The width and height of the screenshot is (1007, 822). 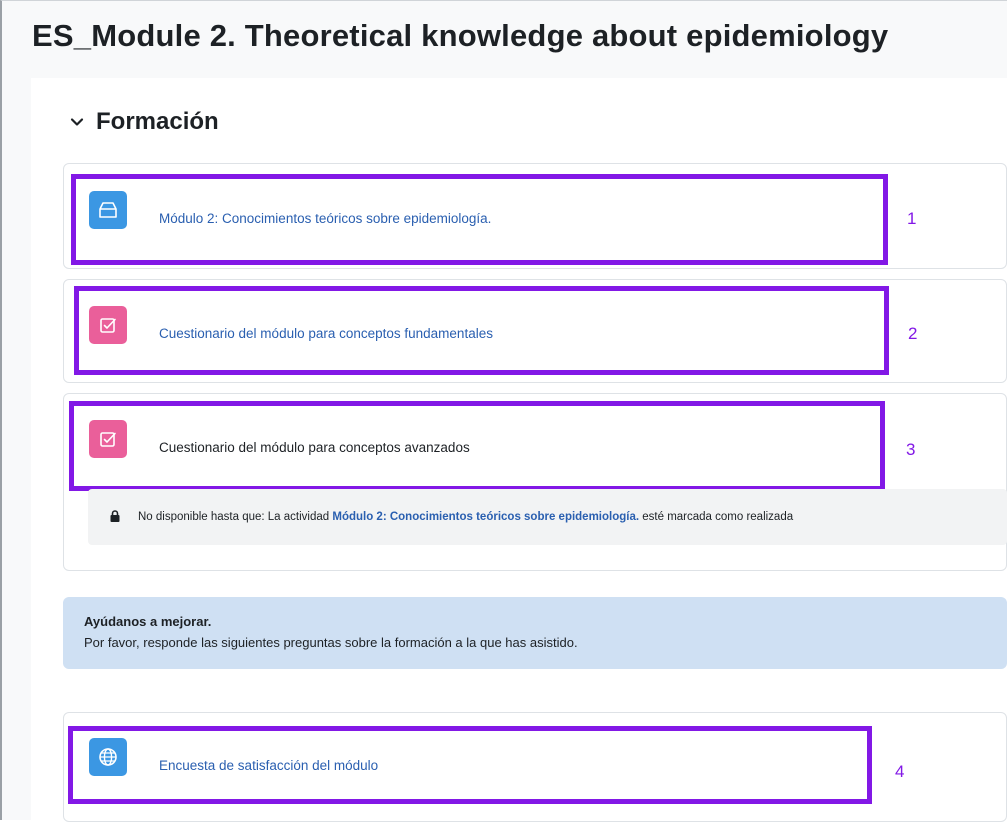 What do you see at coordinates (115, 516) in the screenshot?
I see `lock-icon` at bounding box center [115, 516].